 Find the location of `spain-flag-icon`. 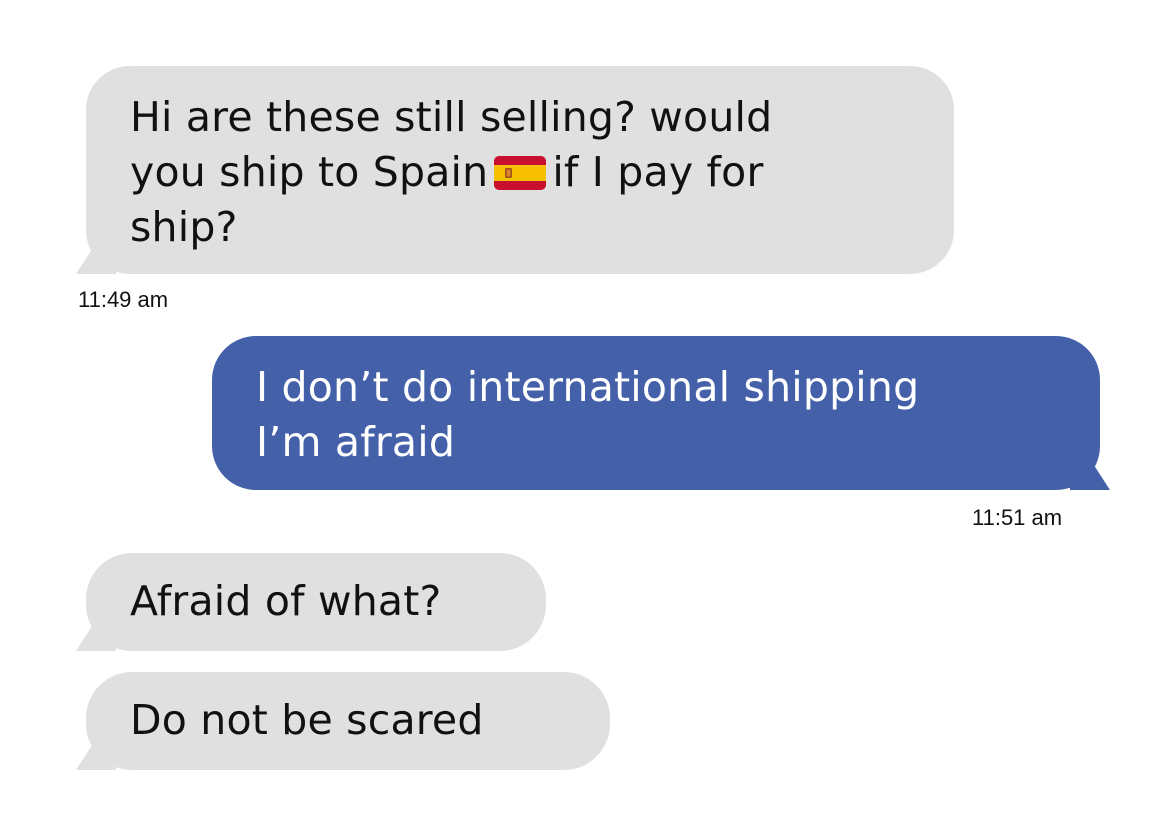

spain-flag-icon is located at coordinates (520, 173).